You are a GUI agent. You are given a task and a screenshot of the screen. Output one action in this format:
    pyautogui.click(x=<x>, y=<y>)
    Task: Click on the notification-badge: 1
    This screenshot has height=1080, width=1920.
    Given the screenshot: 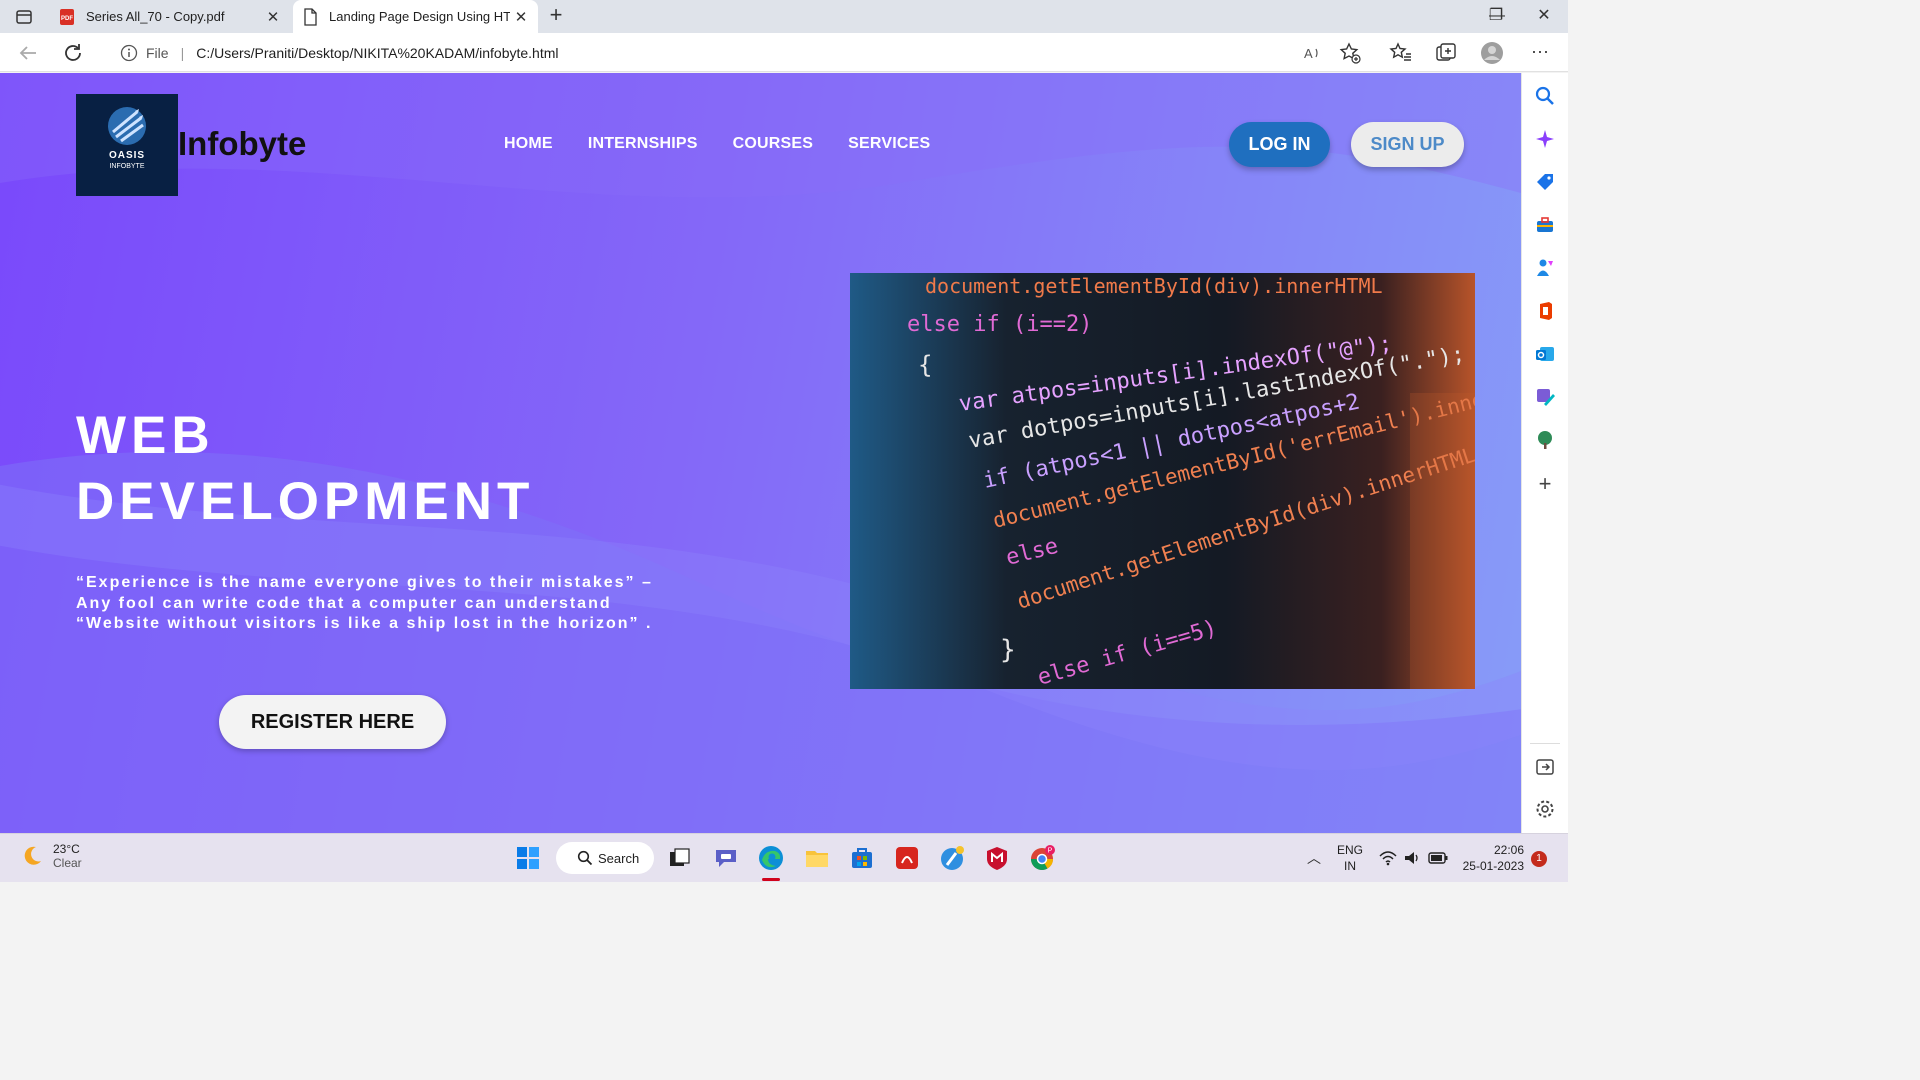 What is the action you would take?
    pyautogui.click(x=1539, y=859)
    